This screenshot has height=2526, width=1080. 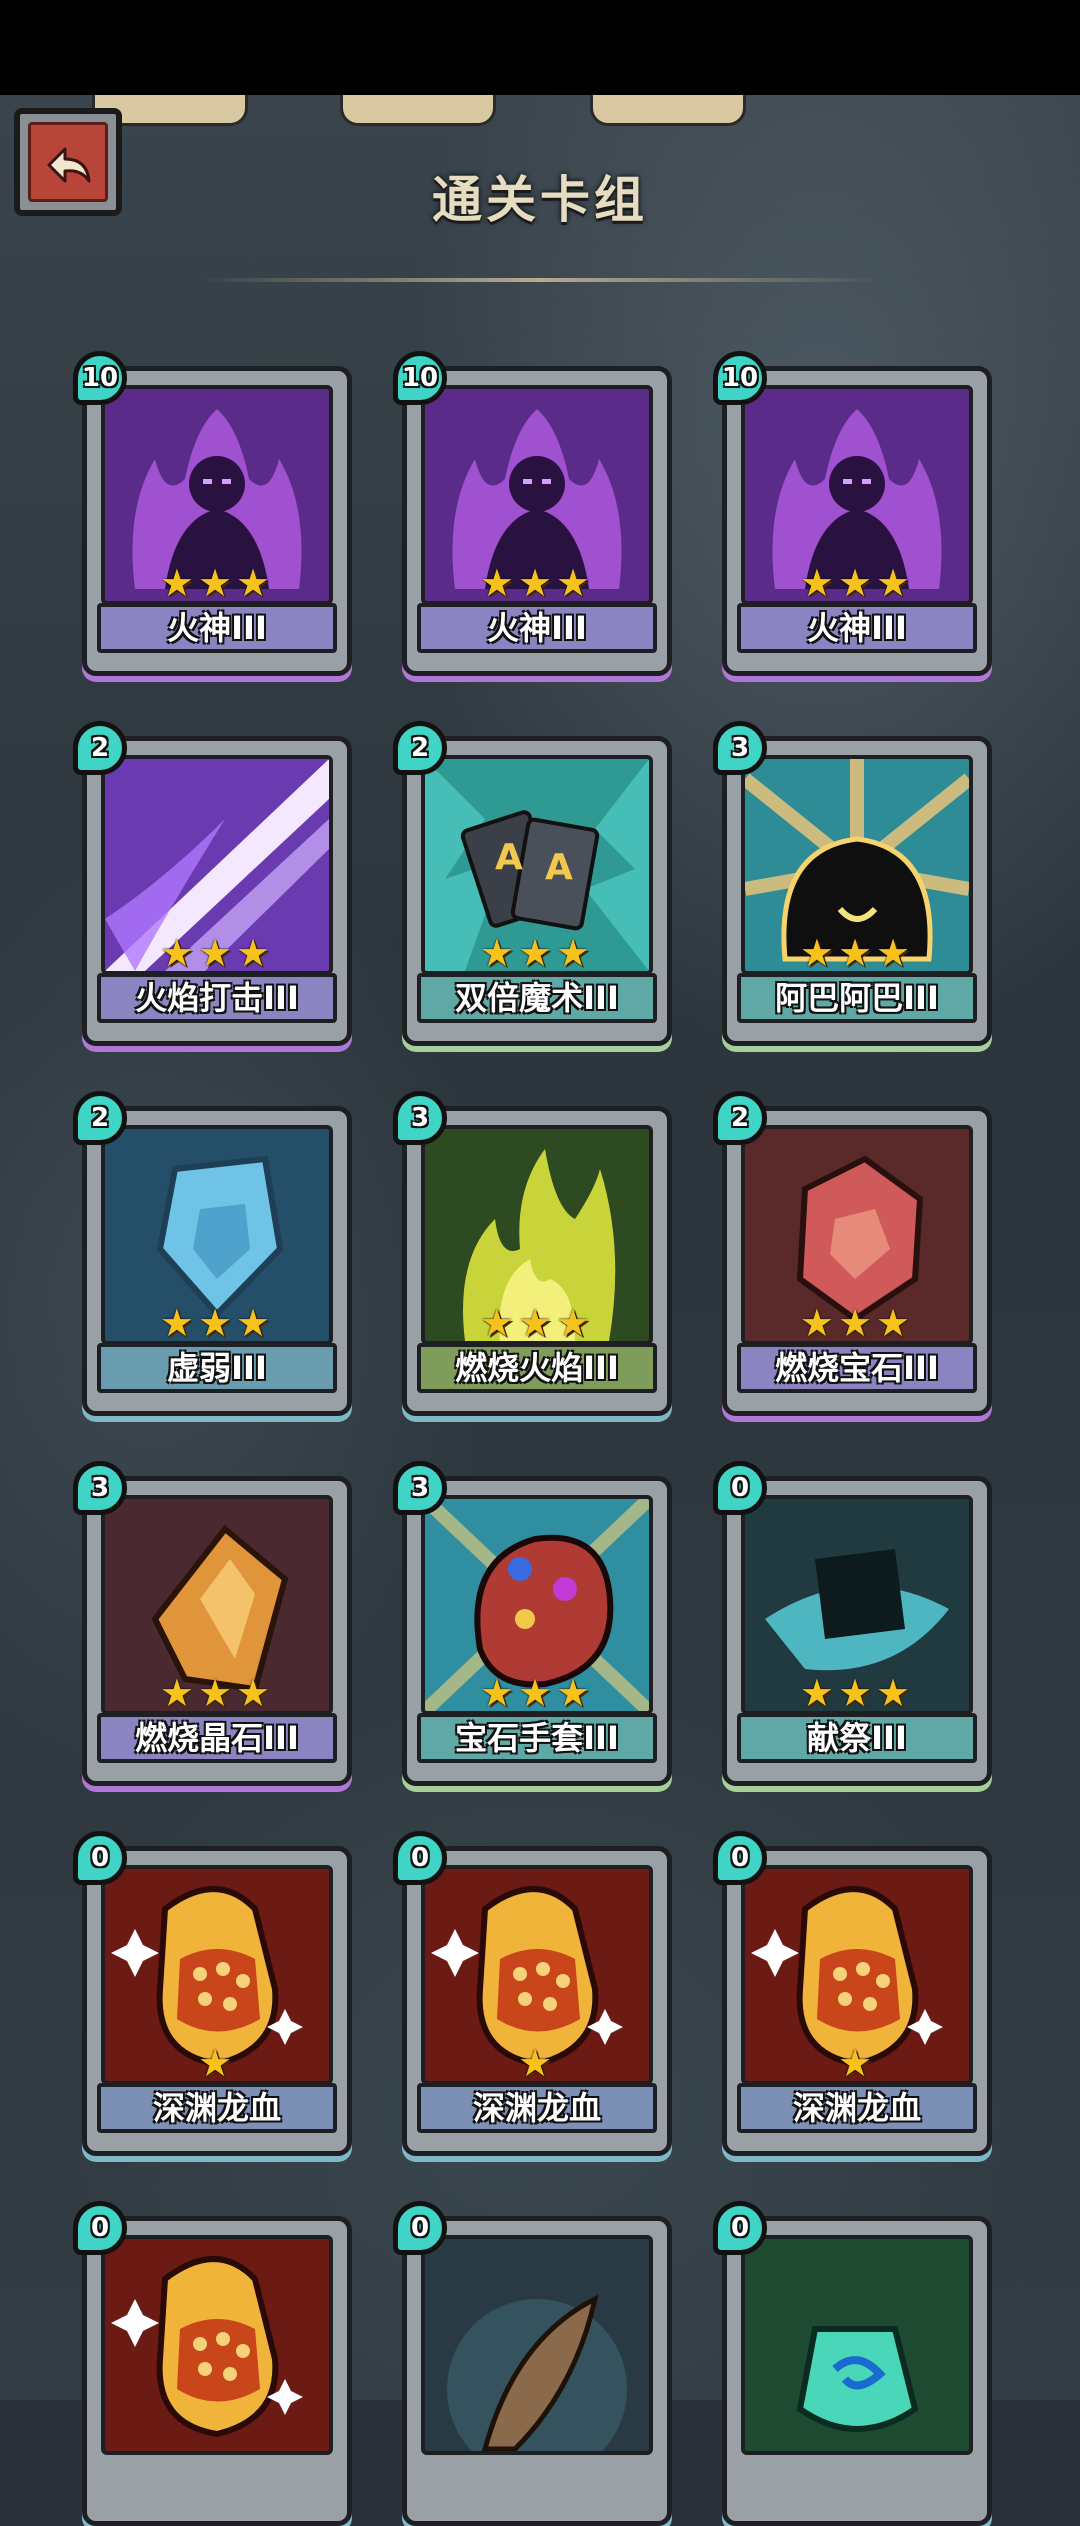 I want to click on card-burning-crystal: ★★★ 燃烧晶石III 3, so click(x=212, y=1623).